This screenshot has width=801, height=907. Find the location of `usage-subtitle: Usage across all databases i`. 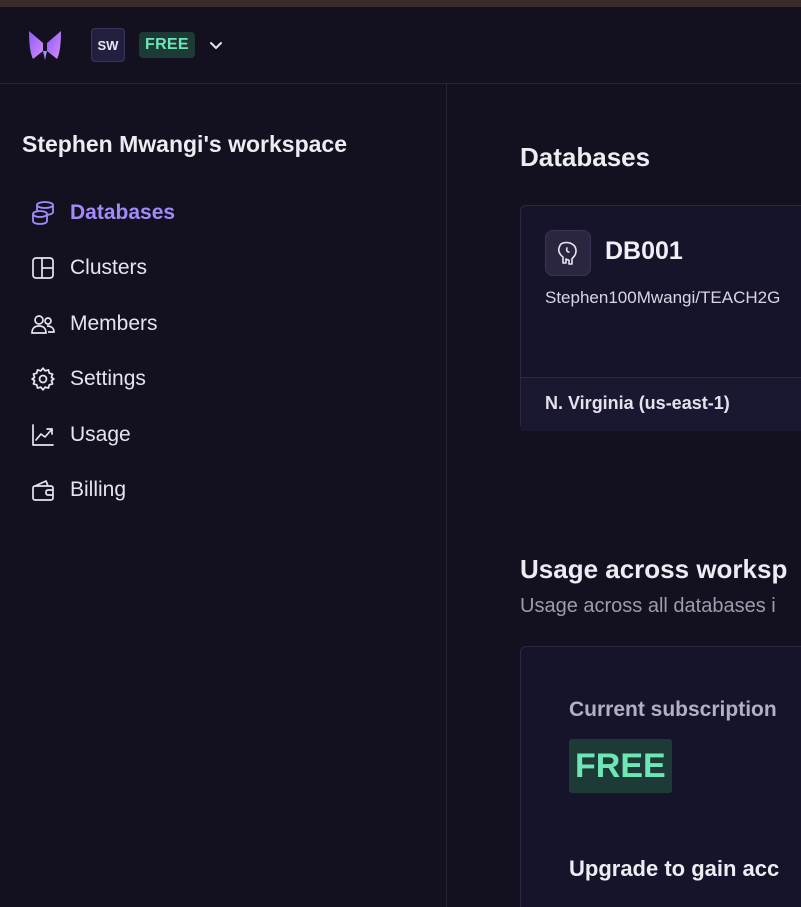

usage-subtitle: Usage across all databases i is located at coordinates (648, 606).